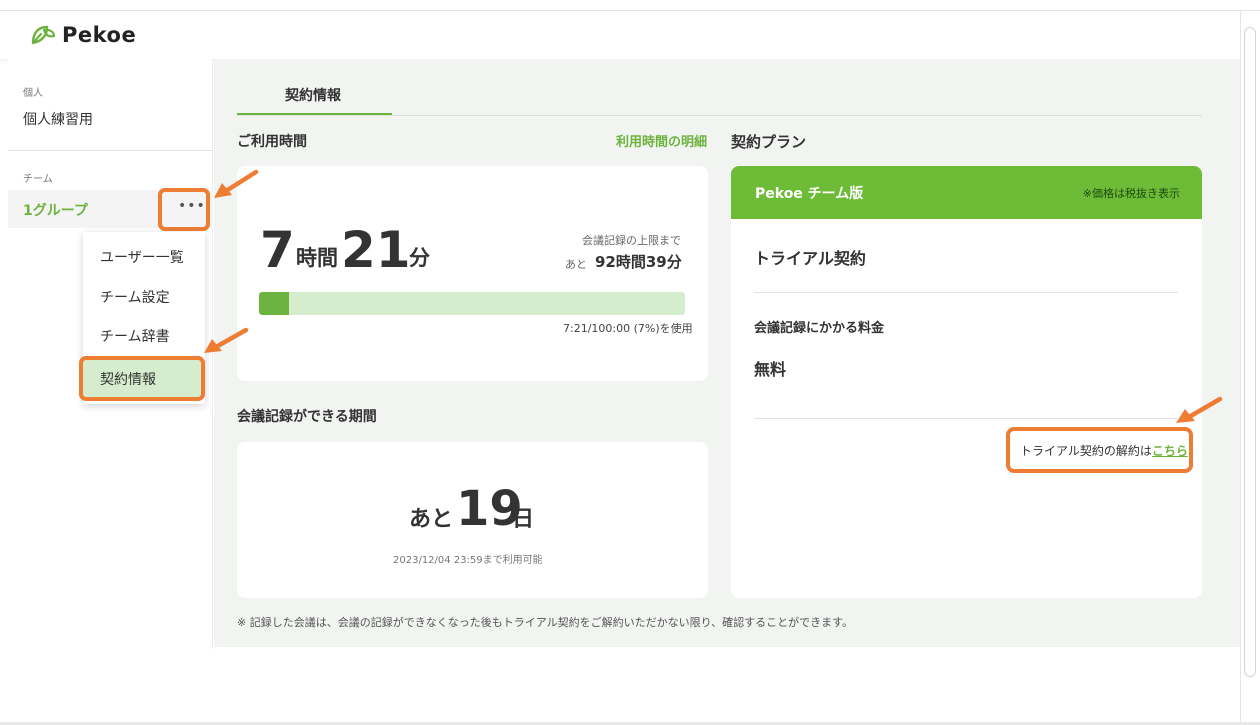 The width and height of the screenshot is (1260, 725). What do you see at coordinates (1250, 352) in the screenshot?
I see `scrollbar-thumb` at bounding box center [1250, 352].